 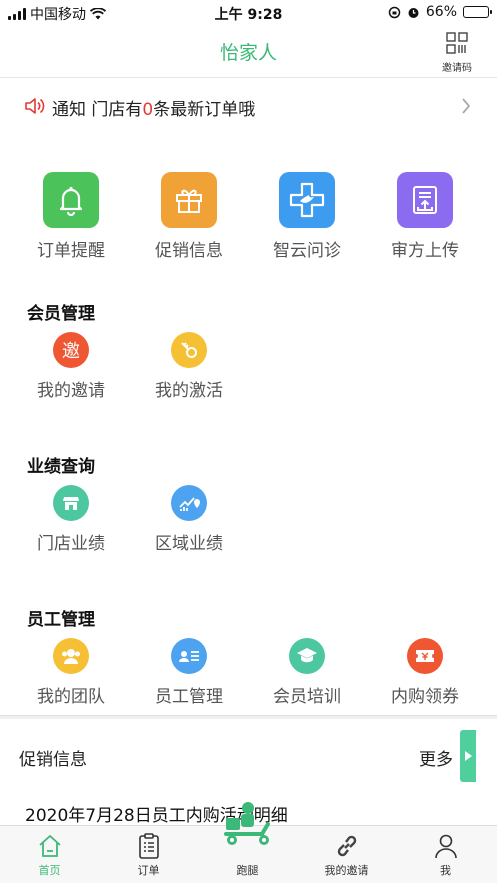 I want to click on my-team-button: 我的团队, so click(x=71, y=672).